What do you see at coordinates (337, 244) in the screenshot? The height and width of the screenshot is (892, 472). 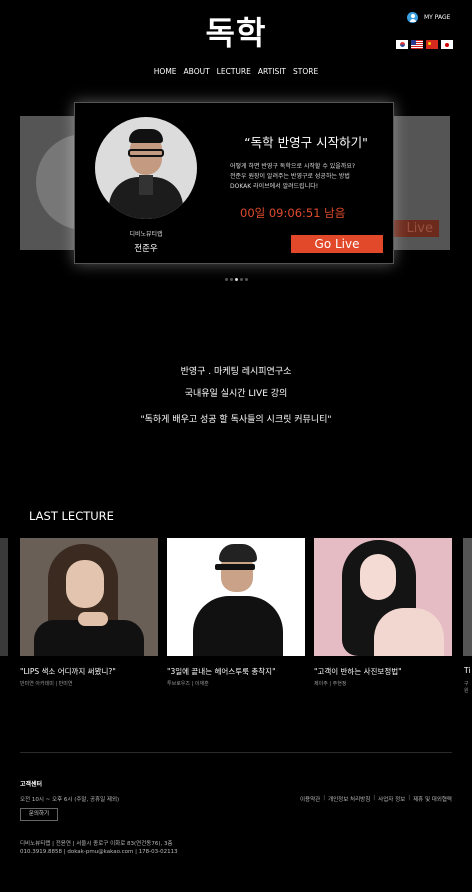 I see `go-live-button: Go Live` at bounding box center [337, 244].